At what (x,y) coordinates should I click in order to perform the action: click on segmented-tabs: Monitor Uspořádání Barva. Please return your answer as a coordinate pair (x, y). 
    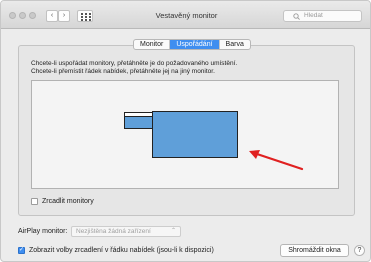
    Looking at the image, I should click on (192, 44).